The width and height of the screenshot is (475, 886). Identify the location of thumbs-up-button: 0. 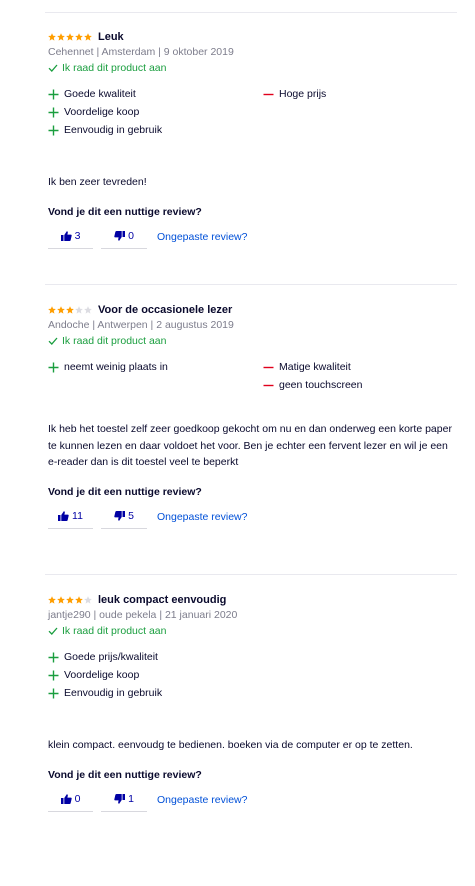
(70, 800).